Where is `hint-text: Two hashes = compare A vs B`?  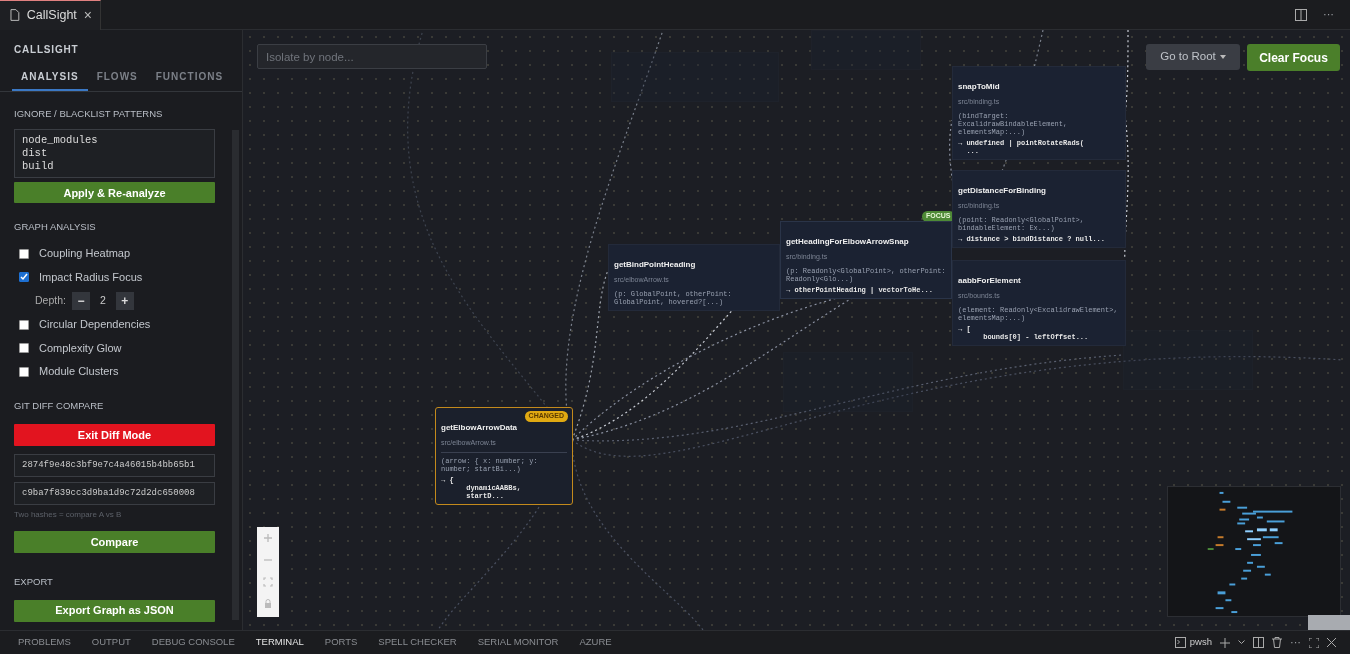
hint-text: Two hashes = compare A vs B is located at coordinates (68, 514).